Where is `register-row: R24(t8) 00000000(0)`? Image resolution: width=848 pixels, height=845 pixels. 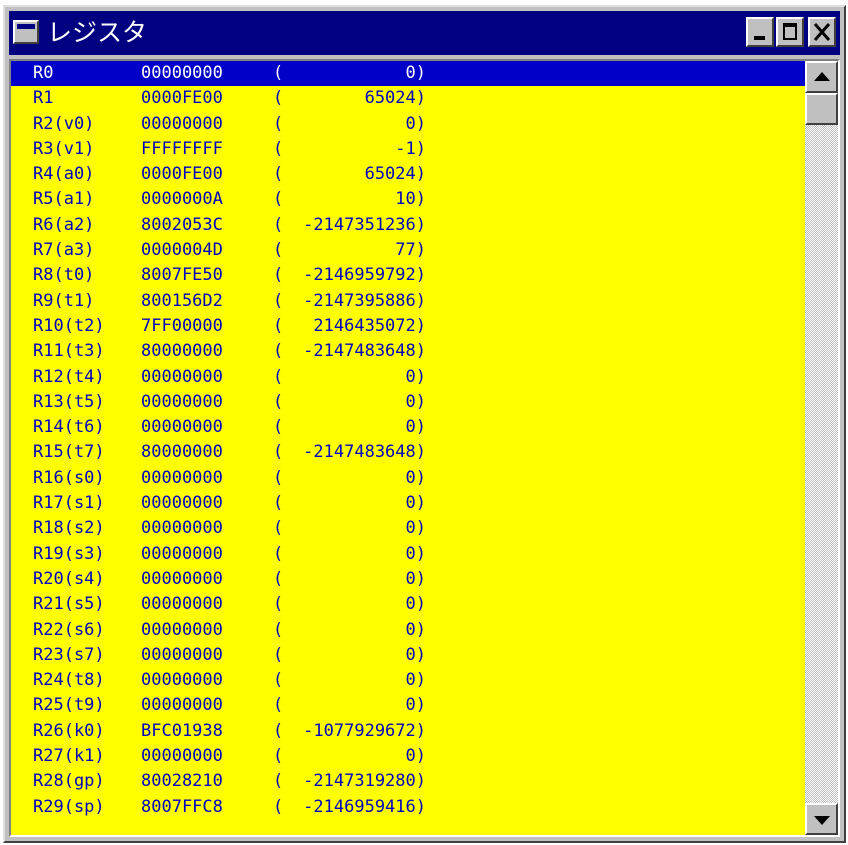
register-row: R24(t8) 00000000(0) is located at coordinates (412, 680).